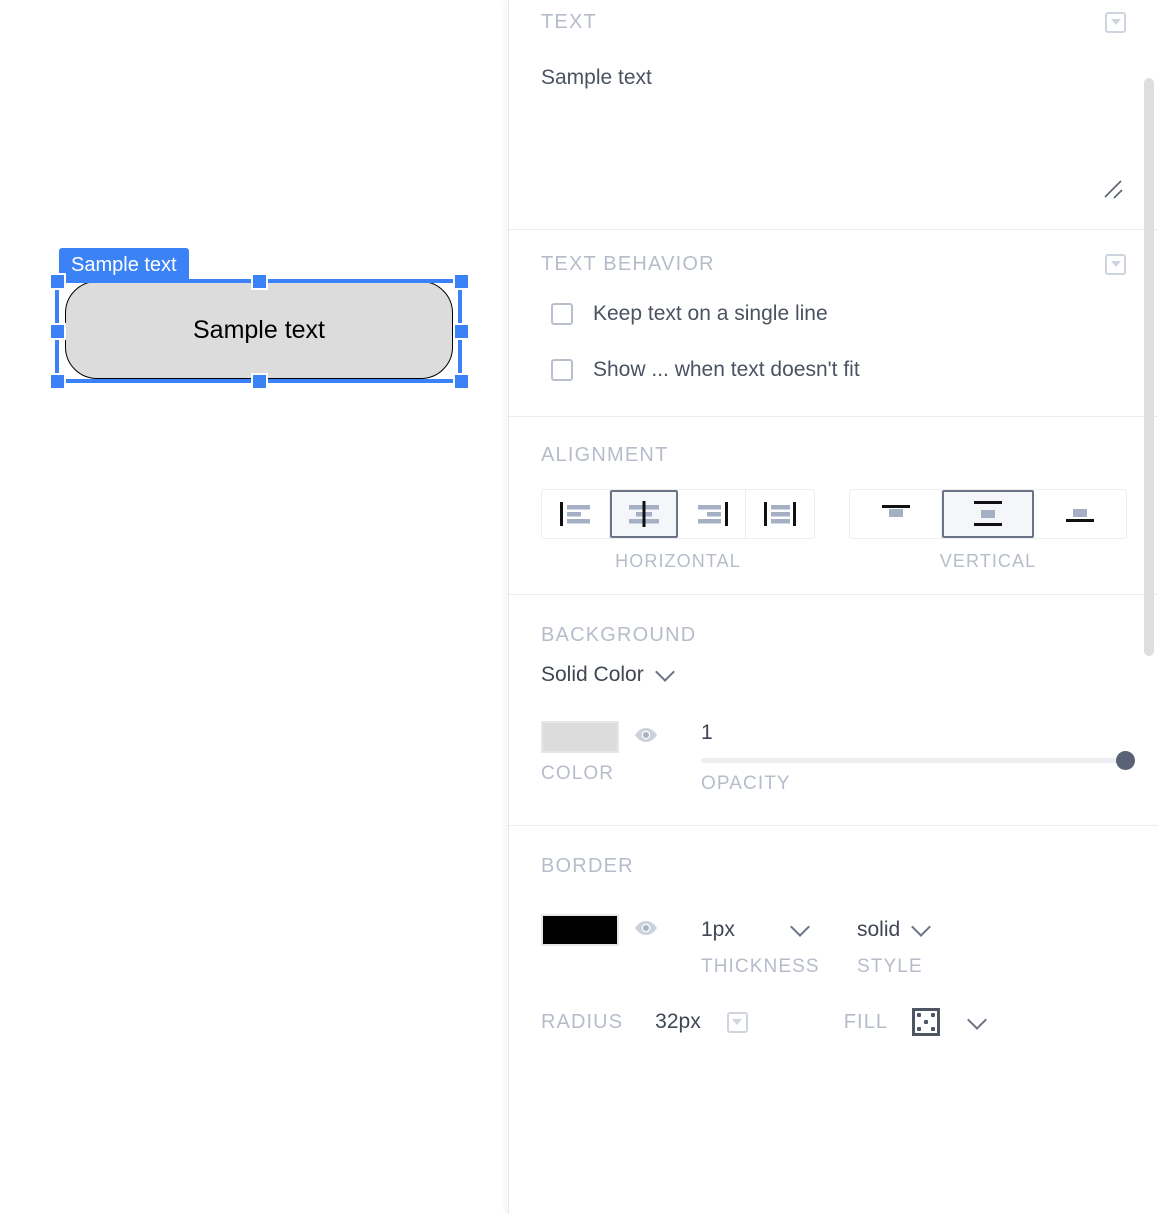 The height and width of the screenshot is (1214, 1158). Describe the element at coordinates (580, 737) in the screenshot. I see `background-color-swatch` at that location.